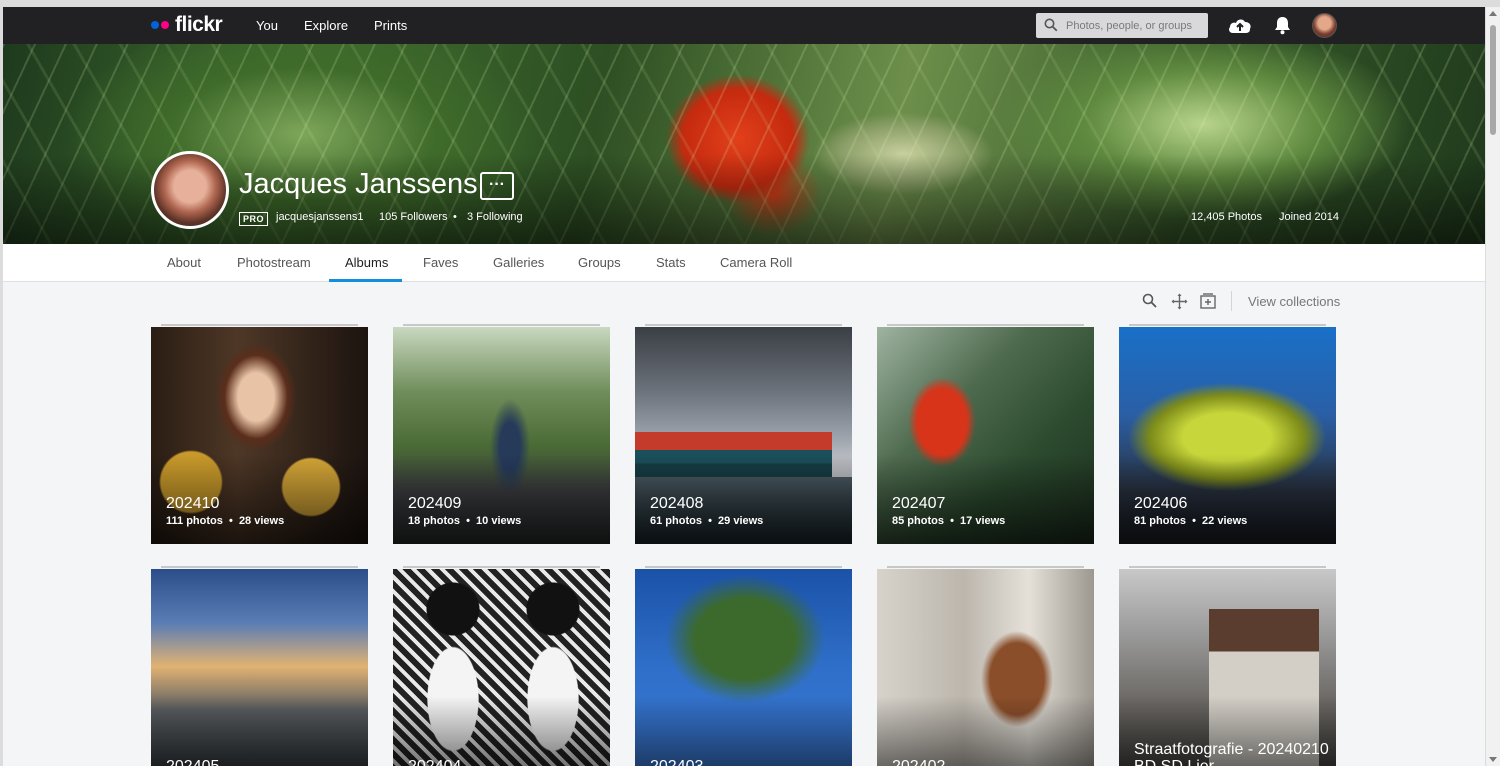  Describe the element at coordinates (365, 280) in the screenshot. I see `active-tab-indicator` at that location.